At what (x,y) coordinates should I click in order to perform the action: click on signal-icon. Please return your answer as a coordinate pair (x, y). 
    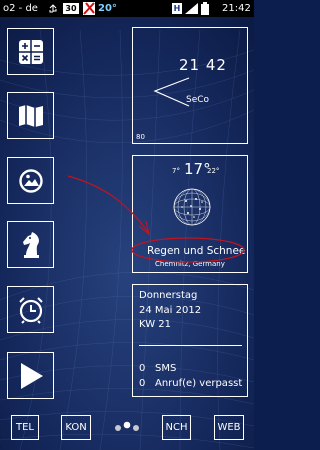
    Looking at the image, I should click on (191, 8).